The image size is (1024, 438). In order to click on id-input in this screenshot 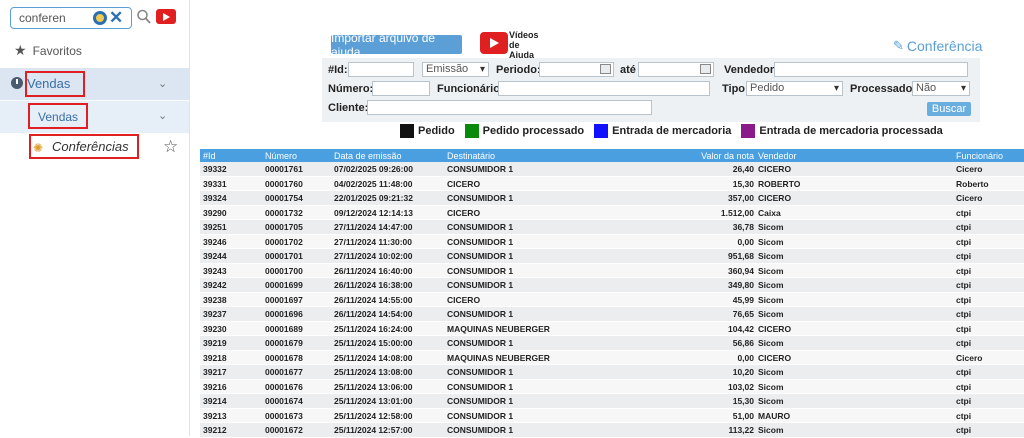, I will do `click(381, 69)`.